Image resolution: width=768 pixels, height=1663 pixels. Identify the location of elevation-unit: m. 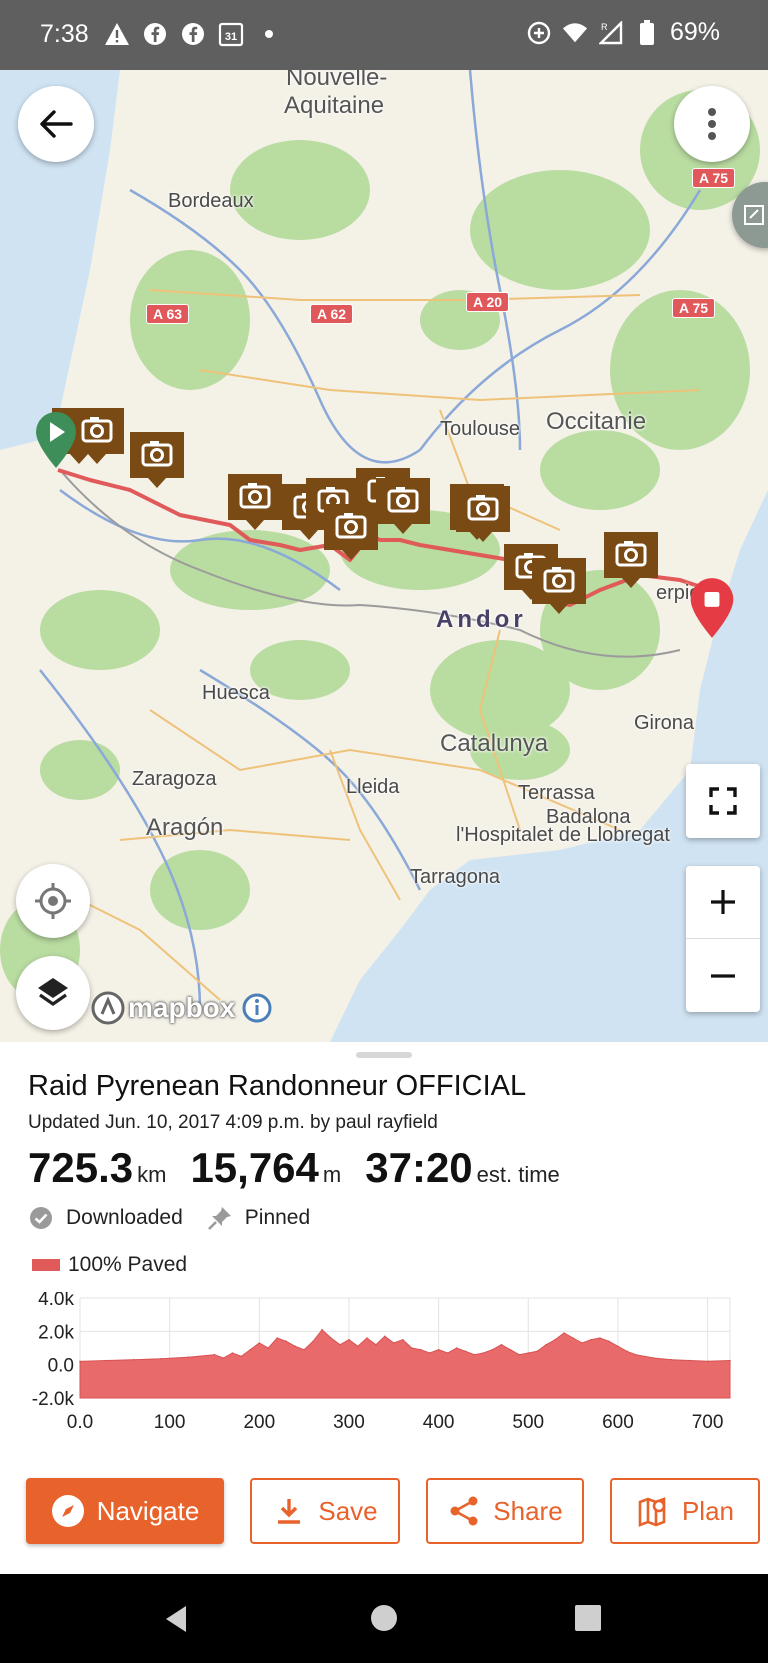
(332, 1174).